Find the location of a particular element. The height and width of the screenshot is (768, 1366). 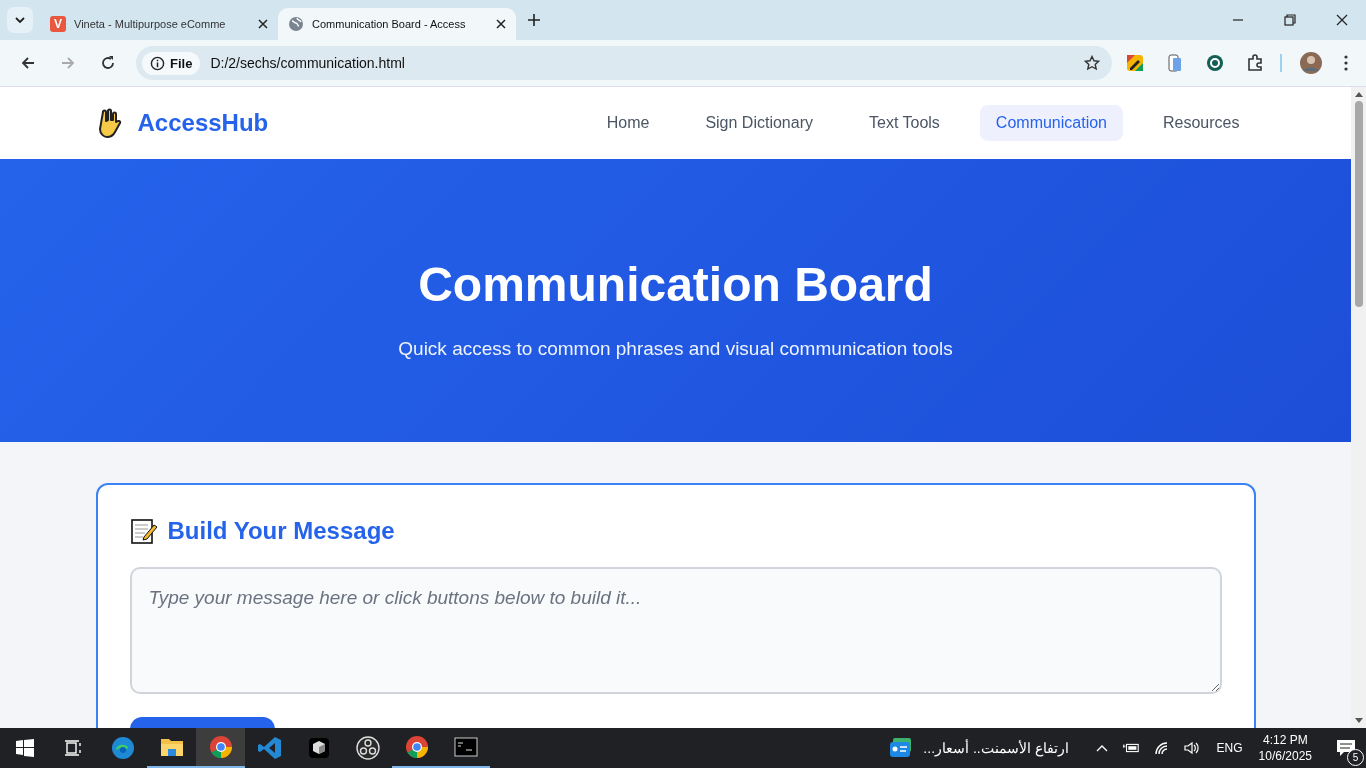

tab-title: Vineta - Multipurpose eComme is located at coordinates (150, 24).